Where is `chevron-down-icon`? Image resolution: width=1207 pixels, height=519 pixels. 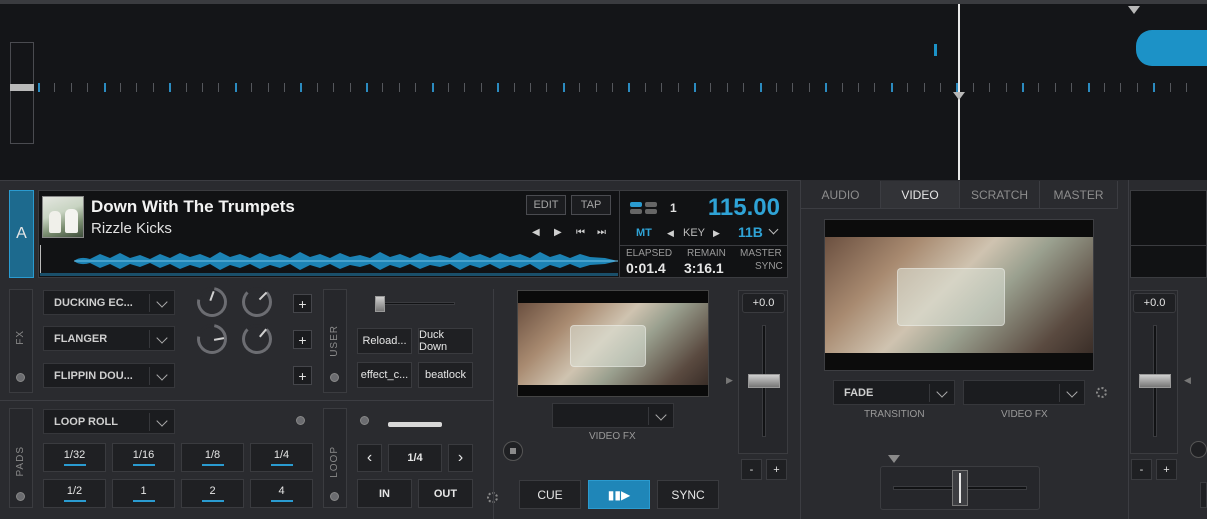 chevron-down-icon is located at coordinates (162, 302).